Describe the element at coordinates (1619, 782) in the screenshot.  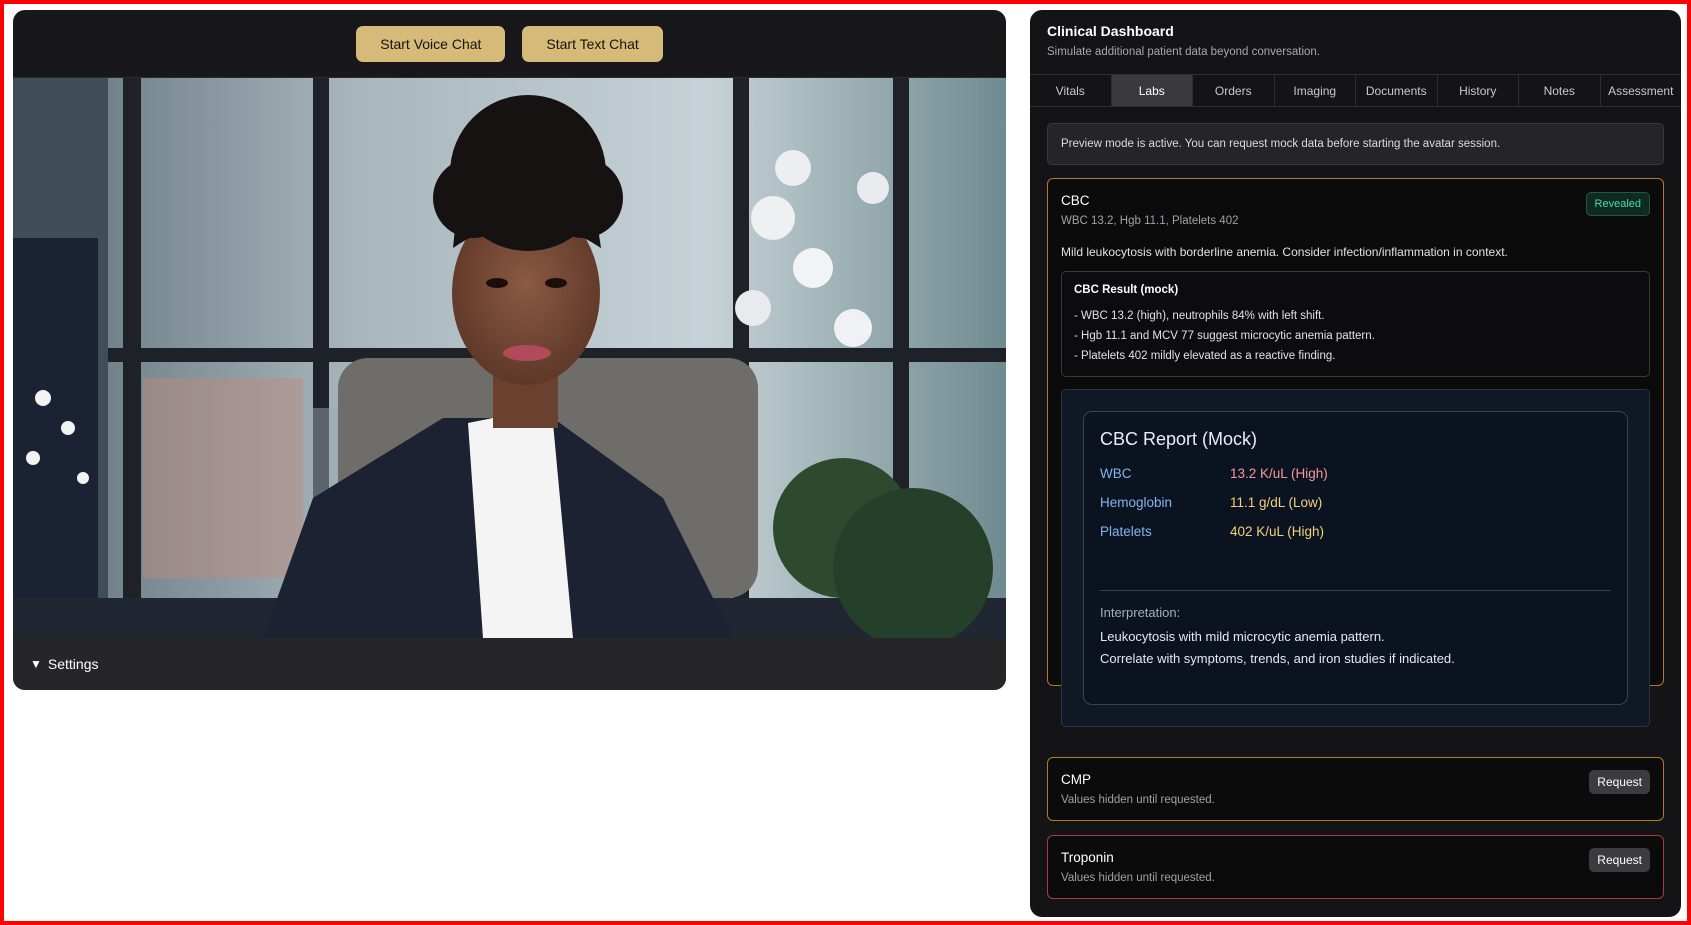
I see `request-cmp-button: Request` at that location.